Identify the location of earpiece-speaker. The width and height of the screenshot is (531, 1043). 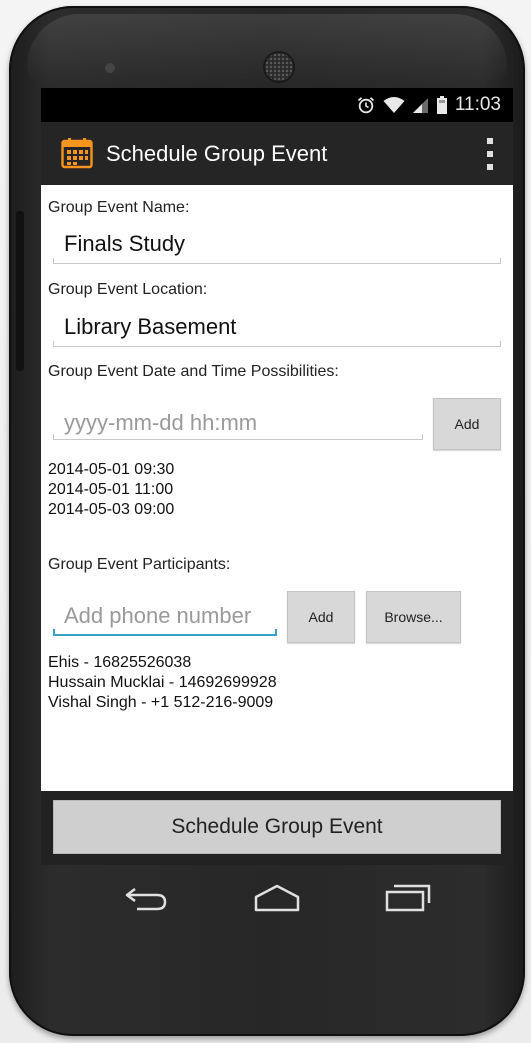
(279, 67).